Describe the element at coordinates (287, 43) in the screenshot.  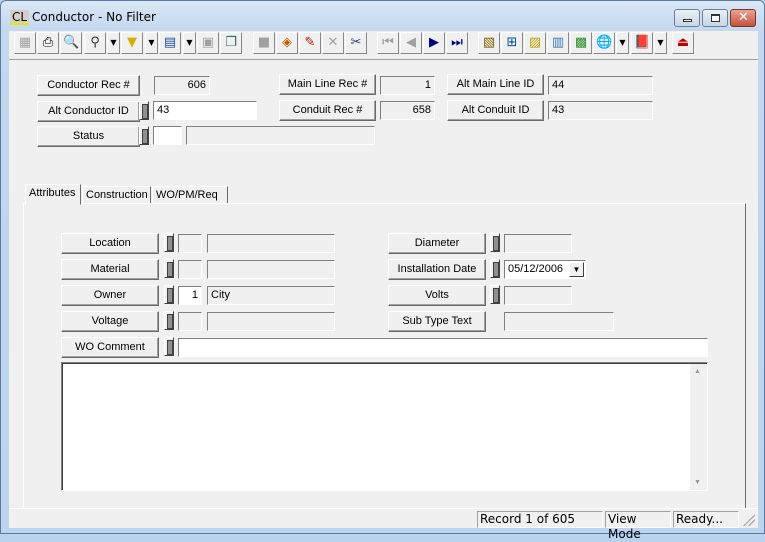
I see `add-button: ◈` at that location.